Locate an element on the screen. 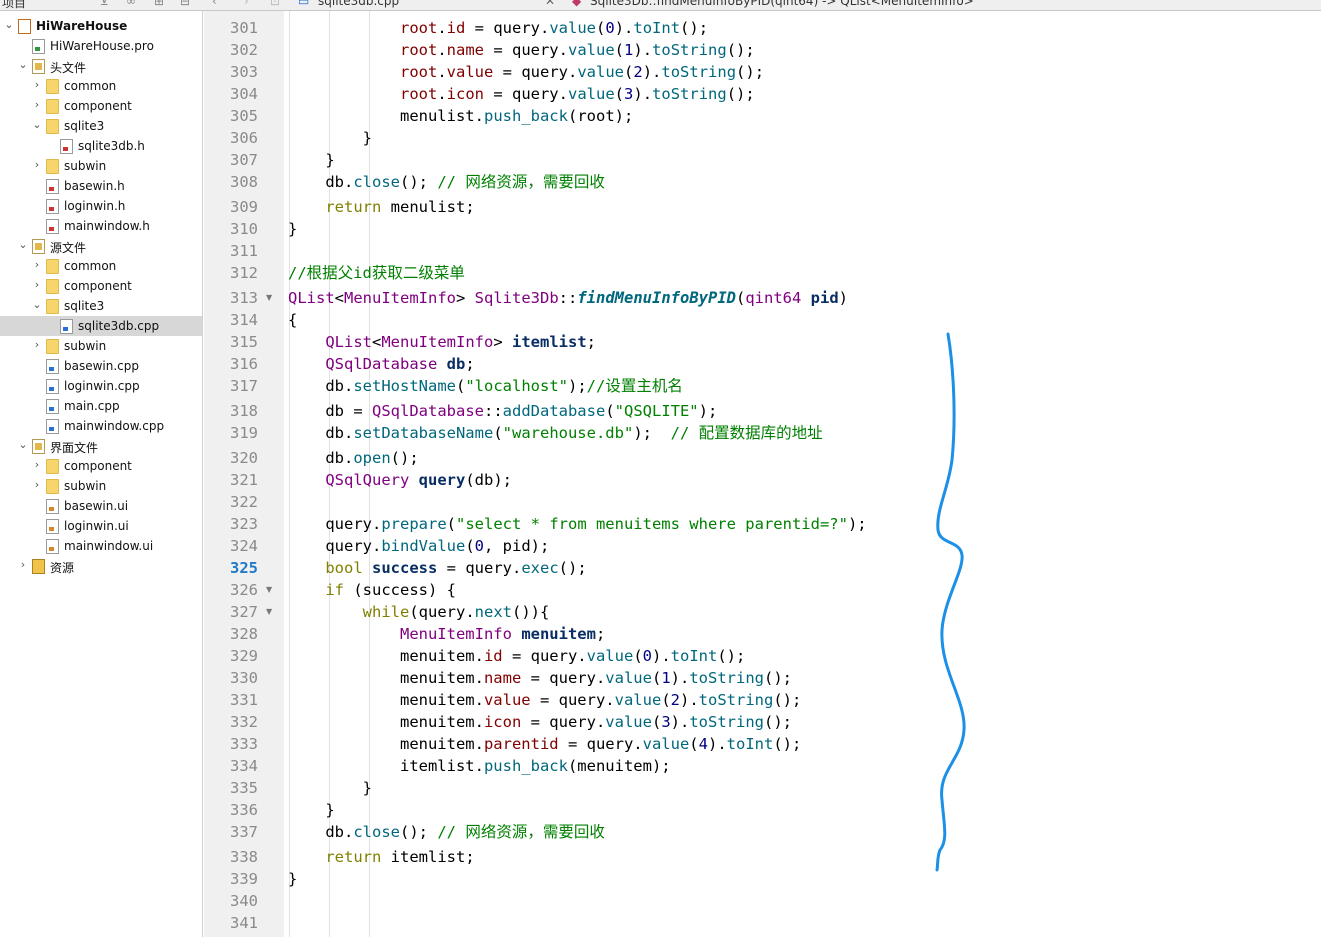 The height and width of the screenshot is (937, 1321). code-line: while(query.next()){ is located at coordinates (419, 612).